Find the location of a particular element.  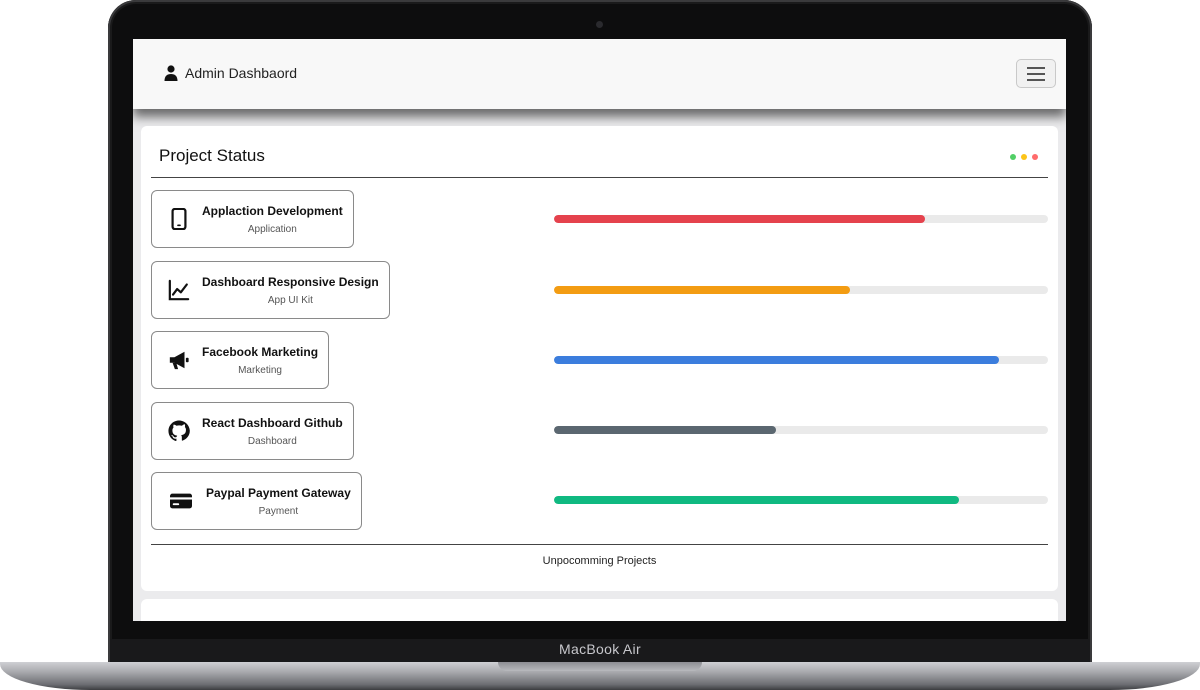

navbar-brand-text: Admin Dashbaord is located at coordinates (241, 73).